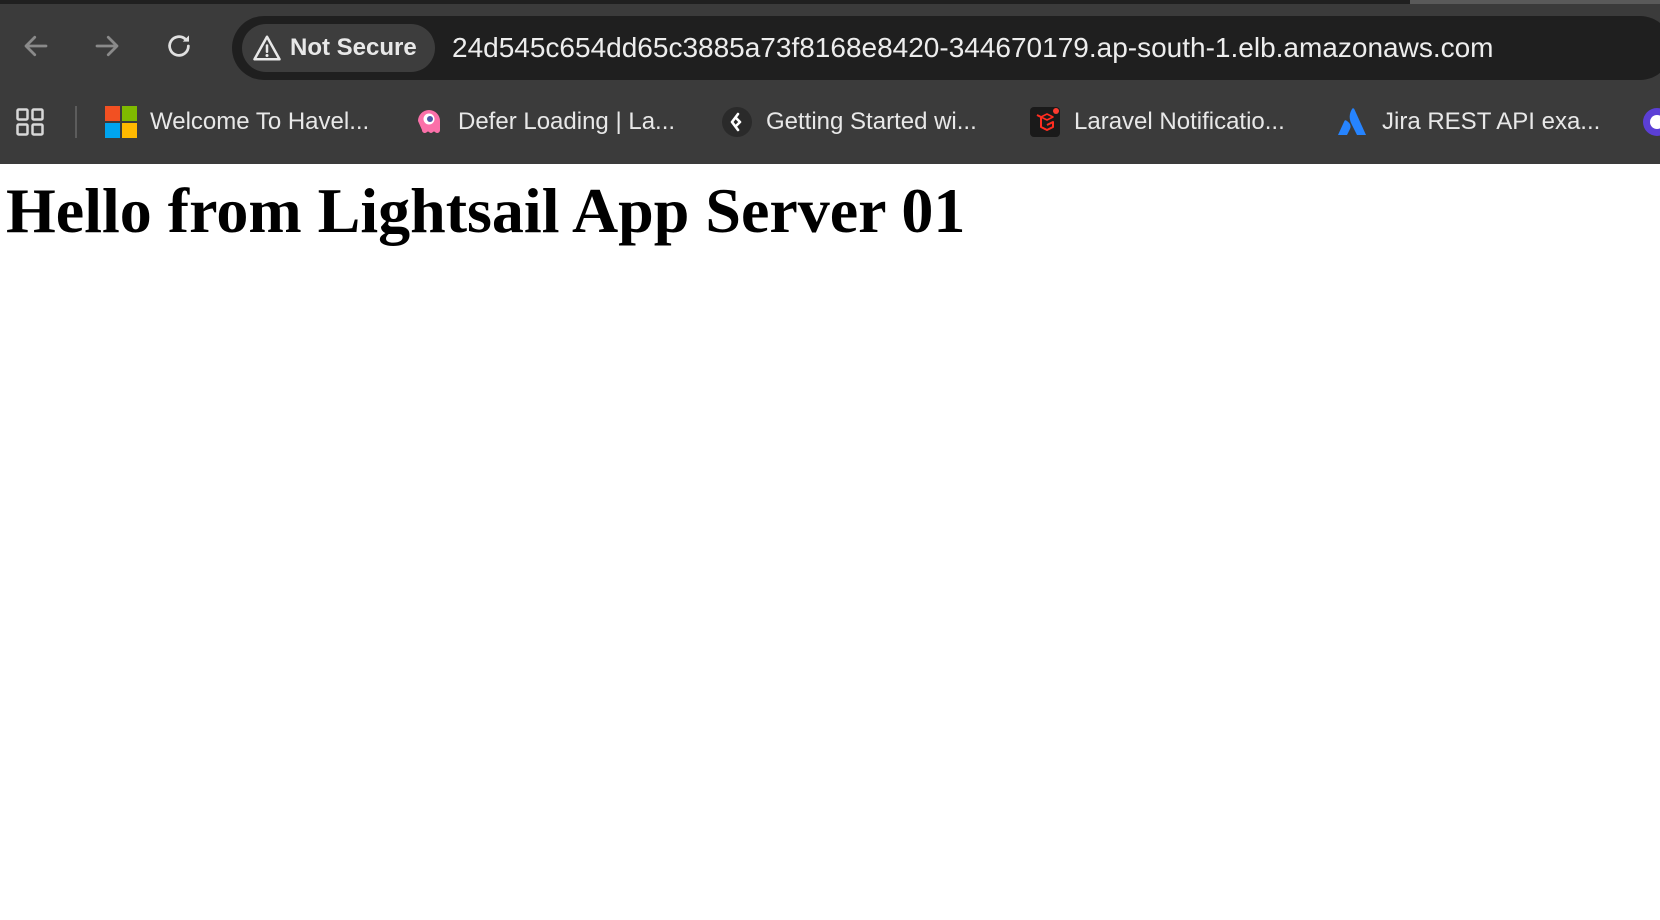  I want to click on security-label: Not Secure, so click(353, 47).